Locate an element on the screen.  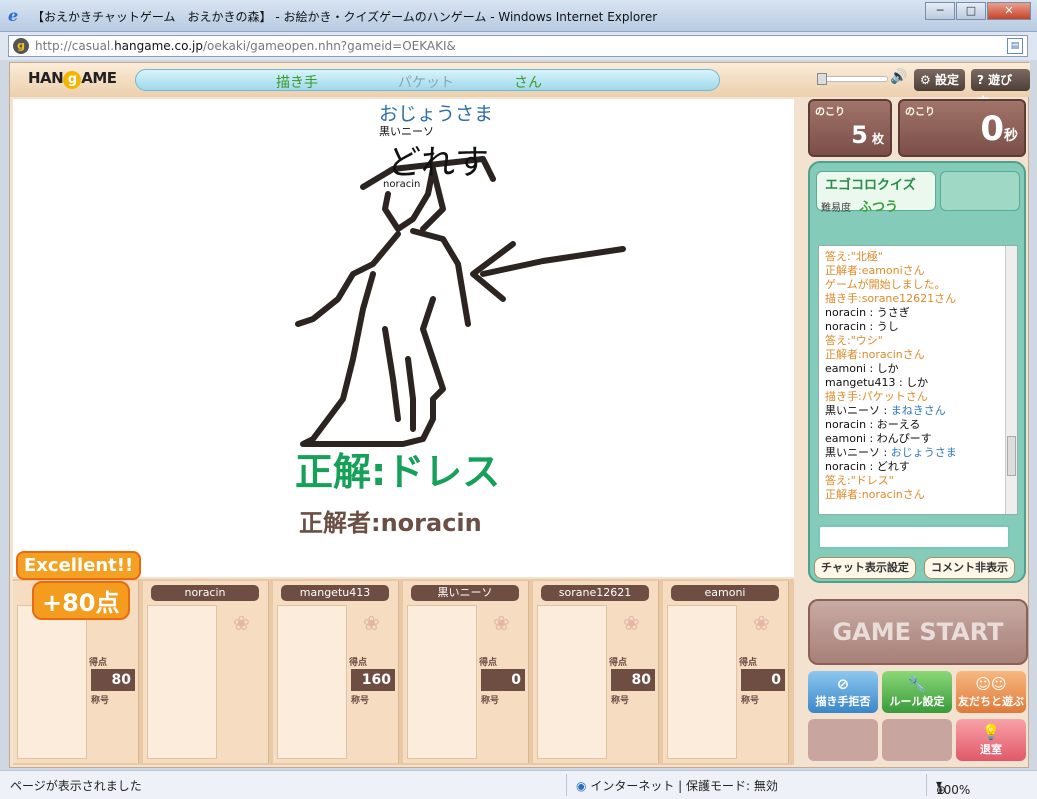
chat-author: mangetu413 is located at coordinates (860, 382).